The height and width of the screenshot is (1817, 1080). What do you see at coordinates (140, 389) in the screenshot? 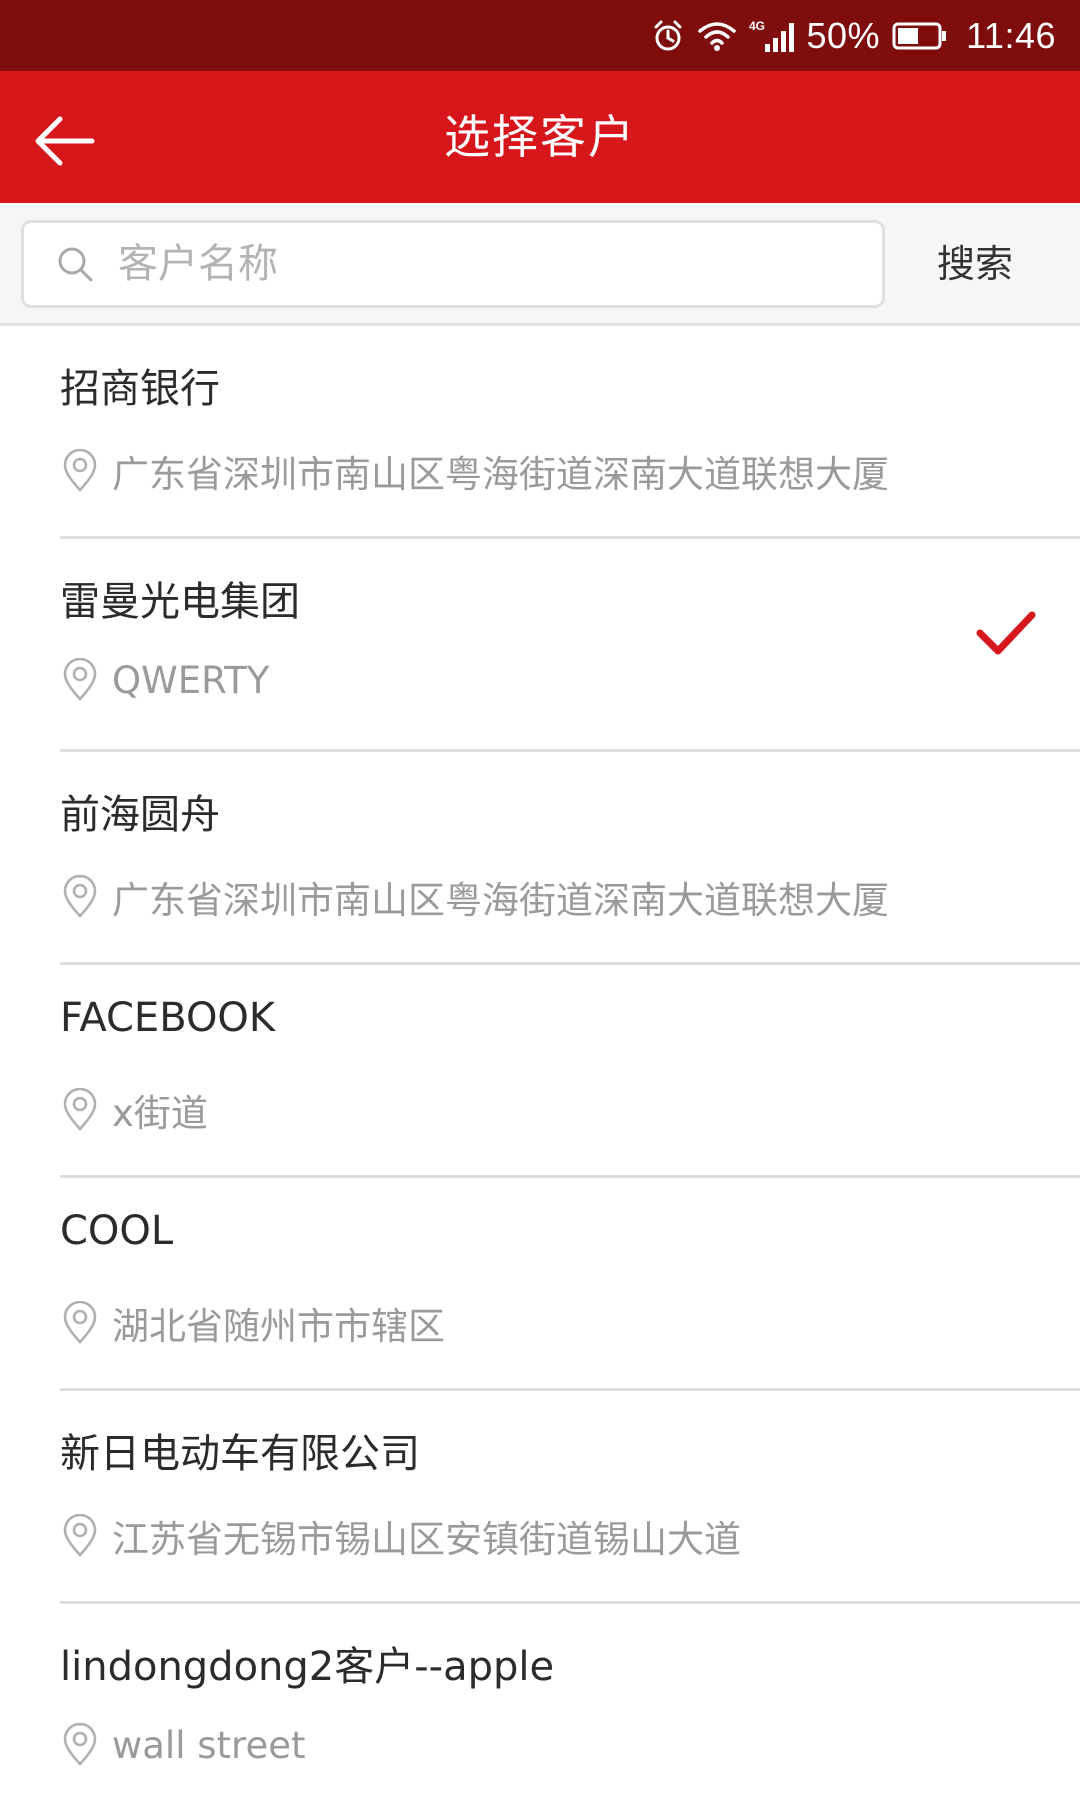
I see `customer-name: 招商银行` at bounding box center [140, 389].